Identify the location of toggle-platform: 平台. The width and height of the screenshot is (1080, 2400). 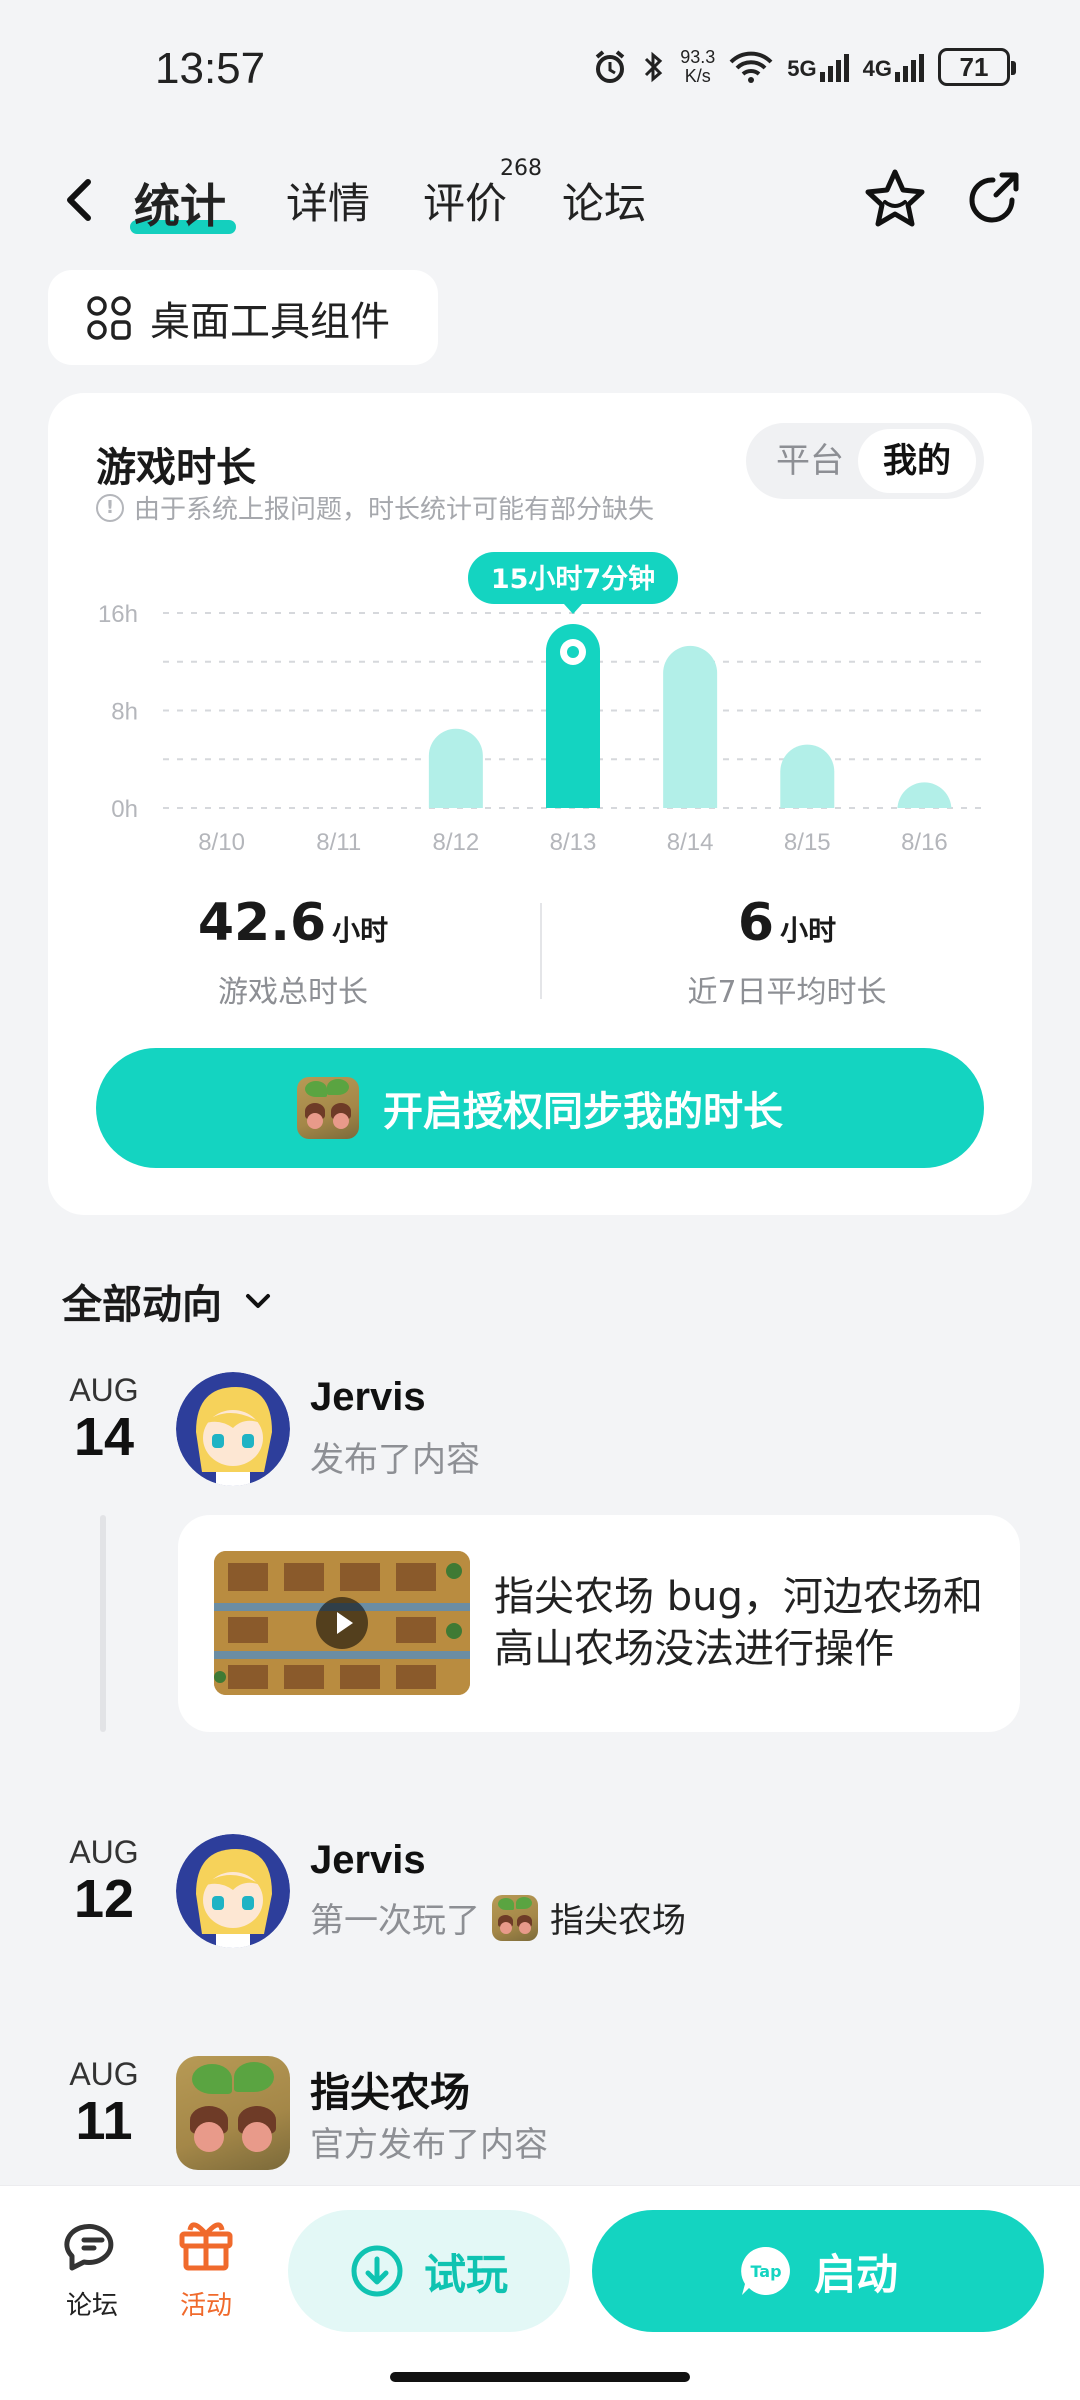
(810, 461).